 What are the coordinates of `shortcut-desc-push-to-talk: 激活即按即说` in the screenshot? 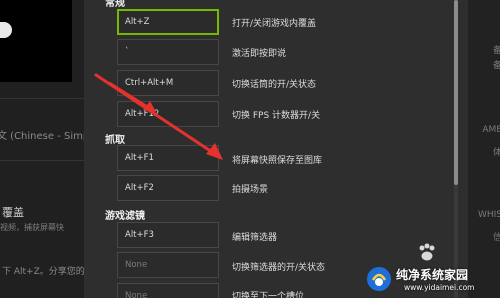 It's located at (259, 54).